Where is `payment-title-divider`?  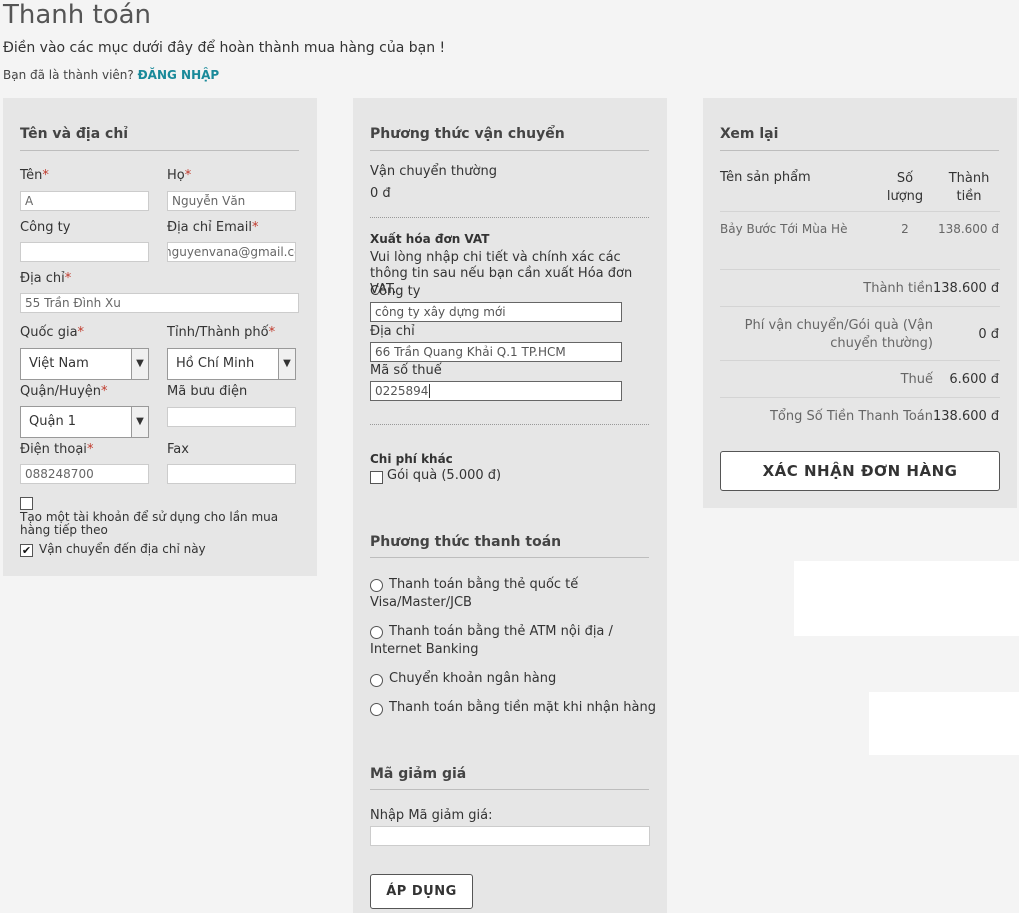 payment-title-divider is located at coordinates (509, 557).